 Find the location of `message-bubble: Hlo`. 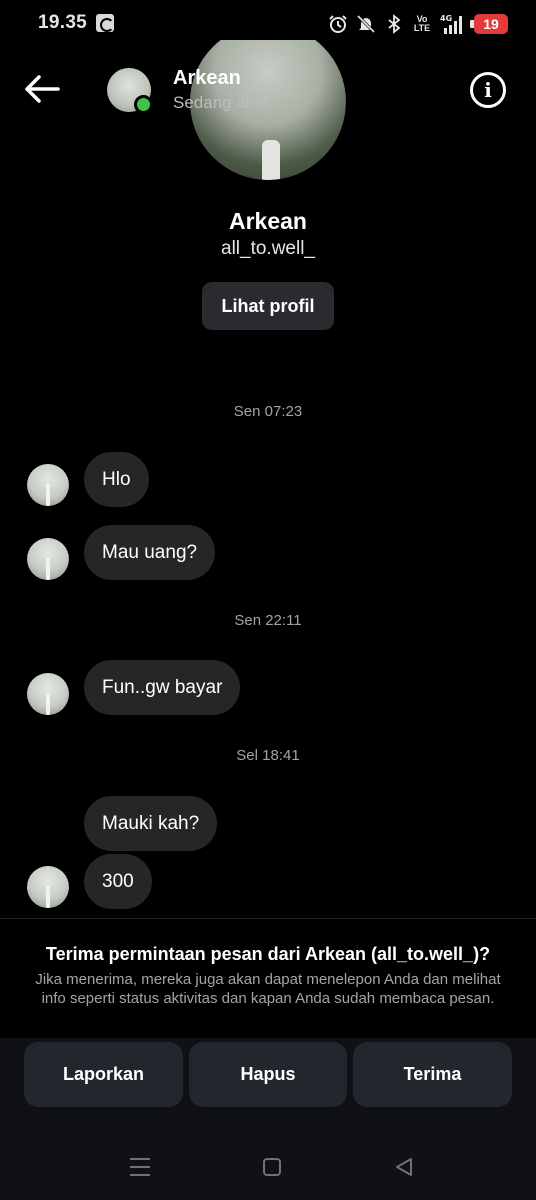

message-bubble: Hlo is located at coordinates (116, 479).